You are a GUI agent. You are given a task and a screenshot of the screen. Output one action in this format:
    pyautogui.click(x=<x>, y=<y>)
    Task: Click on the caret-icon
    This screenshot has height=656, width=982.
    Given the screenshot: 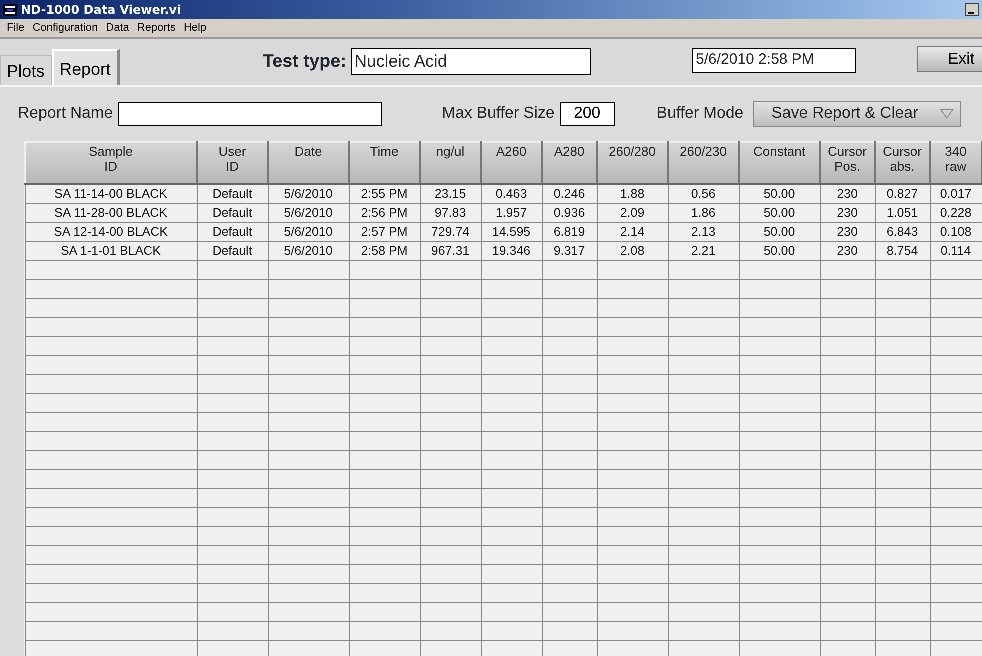 What is the action you would take?
    pyautogui.click(x=947, y=114)
    